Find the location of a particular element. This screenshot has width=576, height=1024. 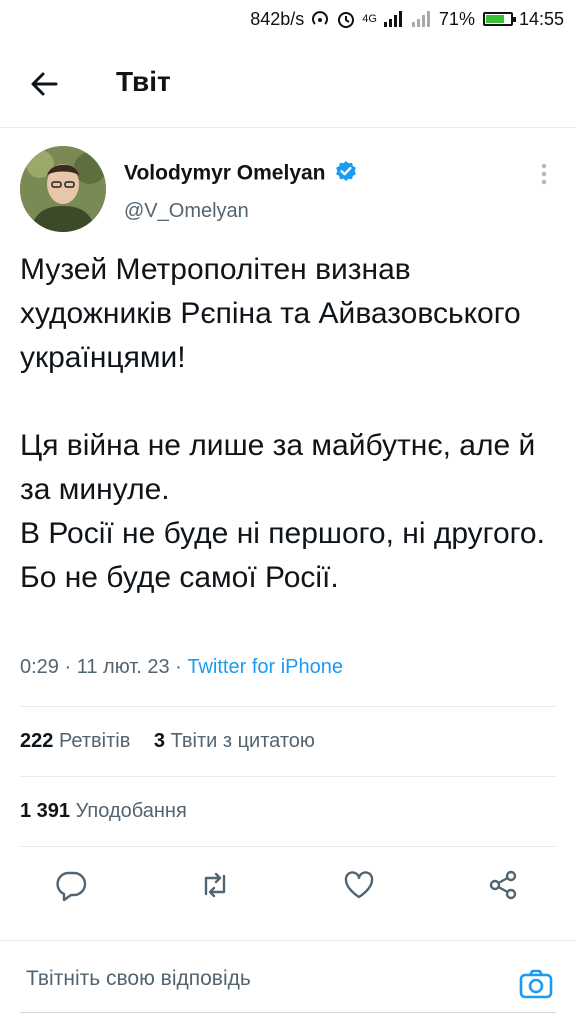

share-icon is located at coordinates (503, 885).